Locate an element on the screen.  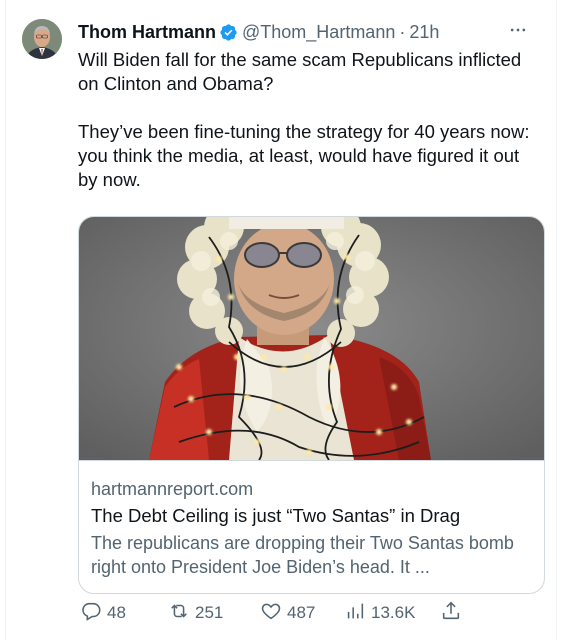
more-icon is located at coordinates (518, 30).